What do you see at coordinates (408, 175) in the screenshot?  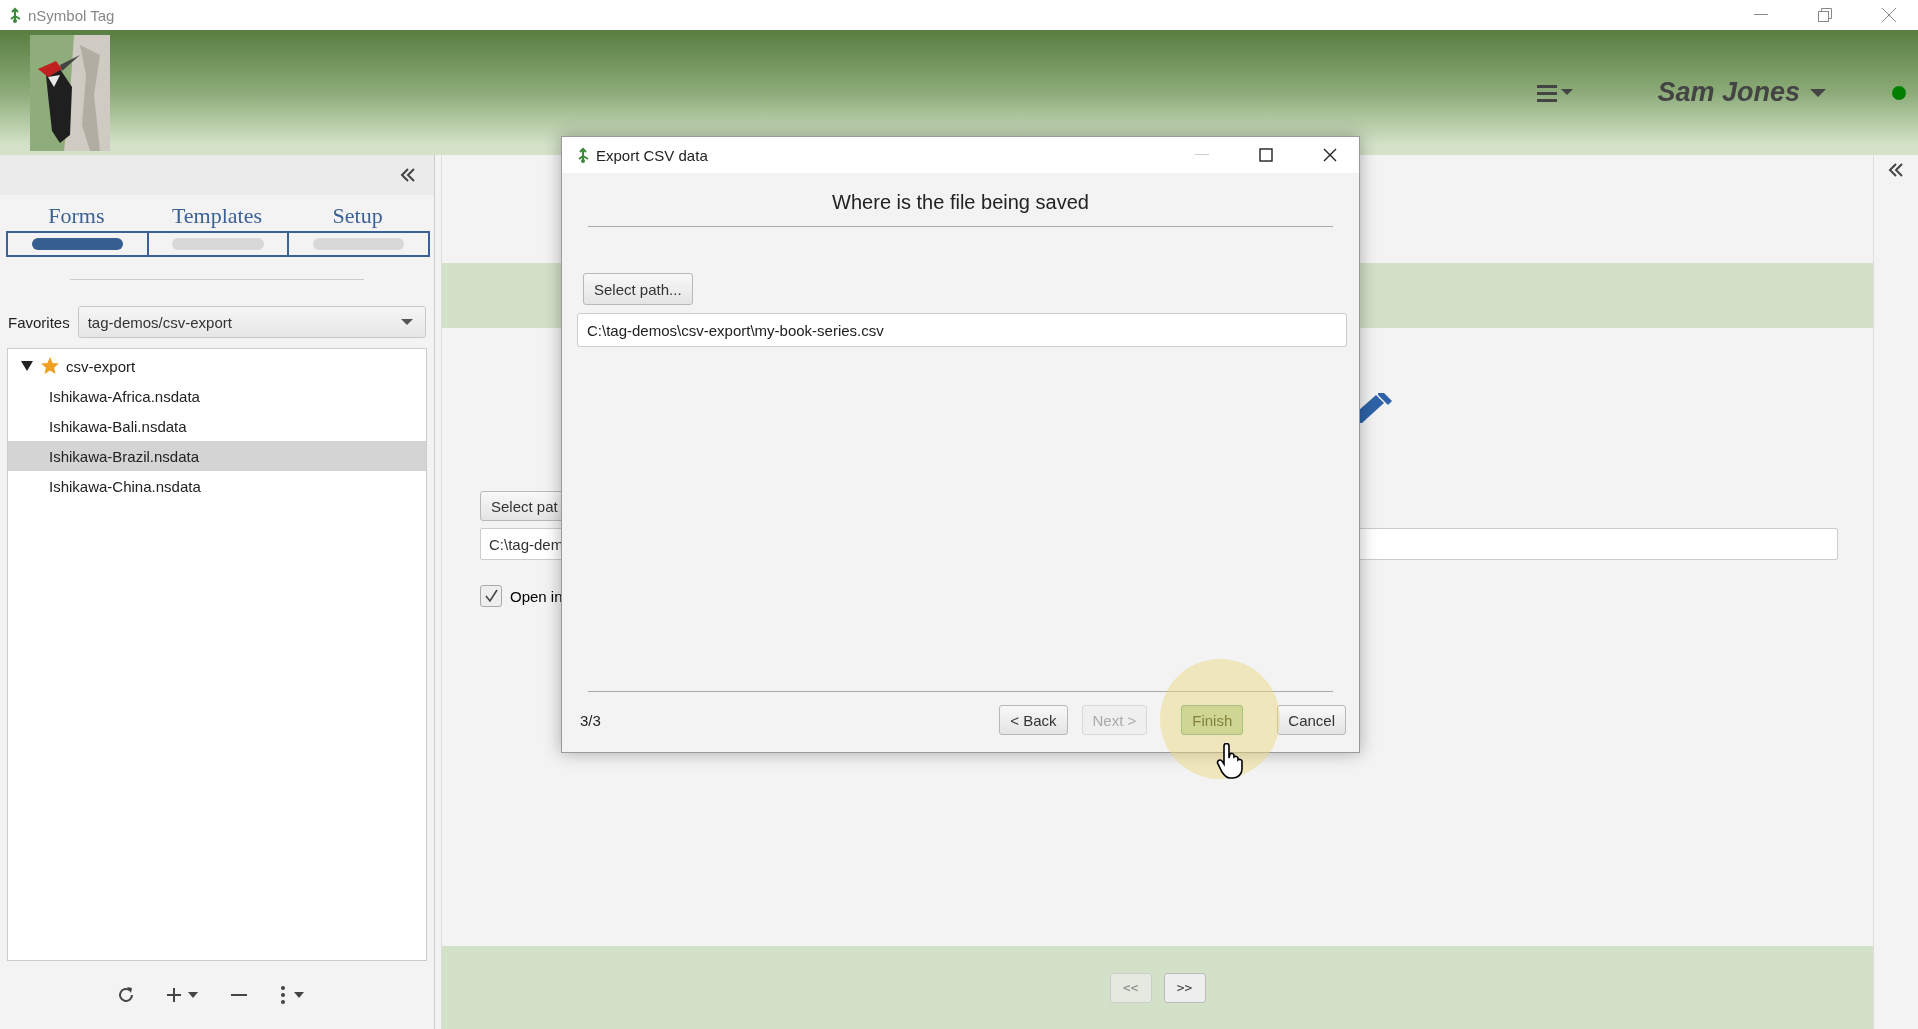 I see `collapse-button` at bounding box center [408, 175].